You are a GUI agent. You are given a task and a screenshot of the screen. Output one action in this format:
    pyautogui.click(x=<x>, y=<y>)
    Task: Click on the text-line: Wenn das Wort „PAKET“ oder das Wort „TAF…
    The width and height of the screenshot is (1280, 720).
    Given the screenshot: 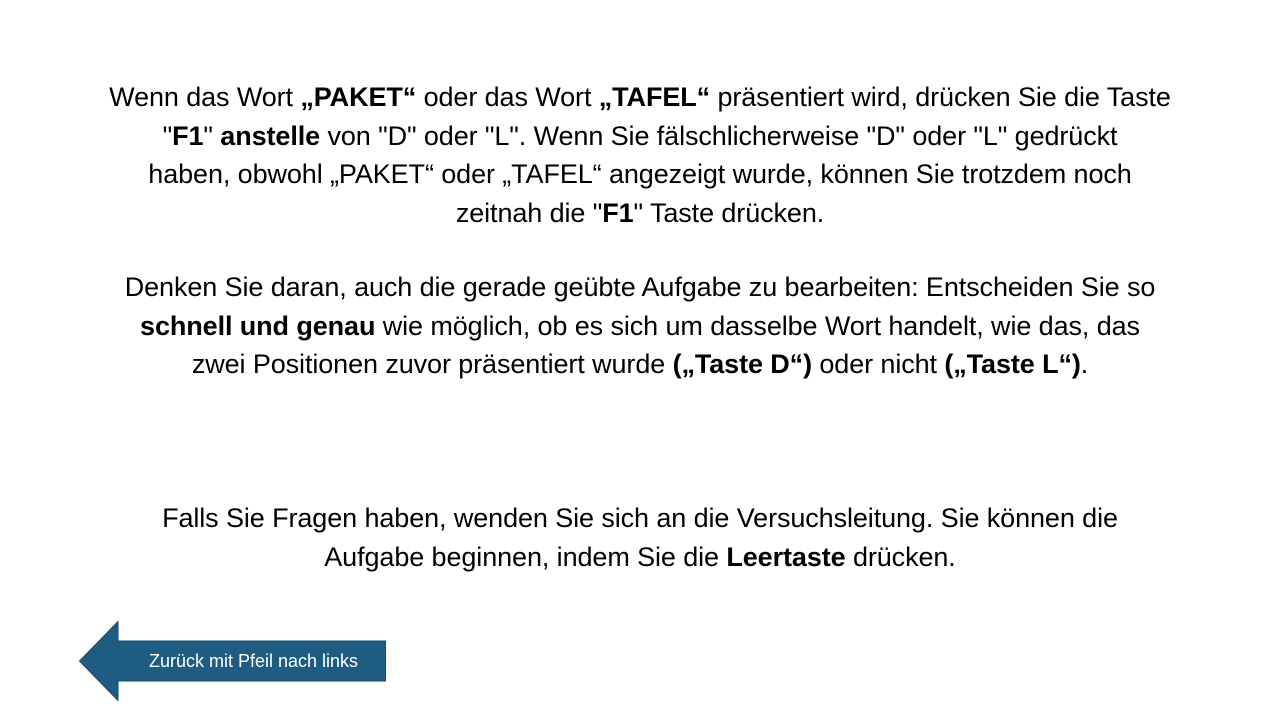 What is the action you would take?
    pyautogui.click(x=640, y=97)
    